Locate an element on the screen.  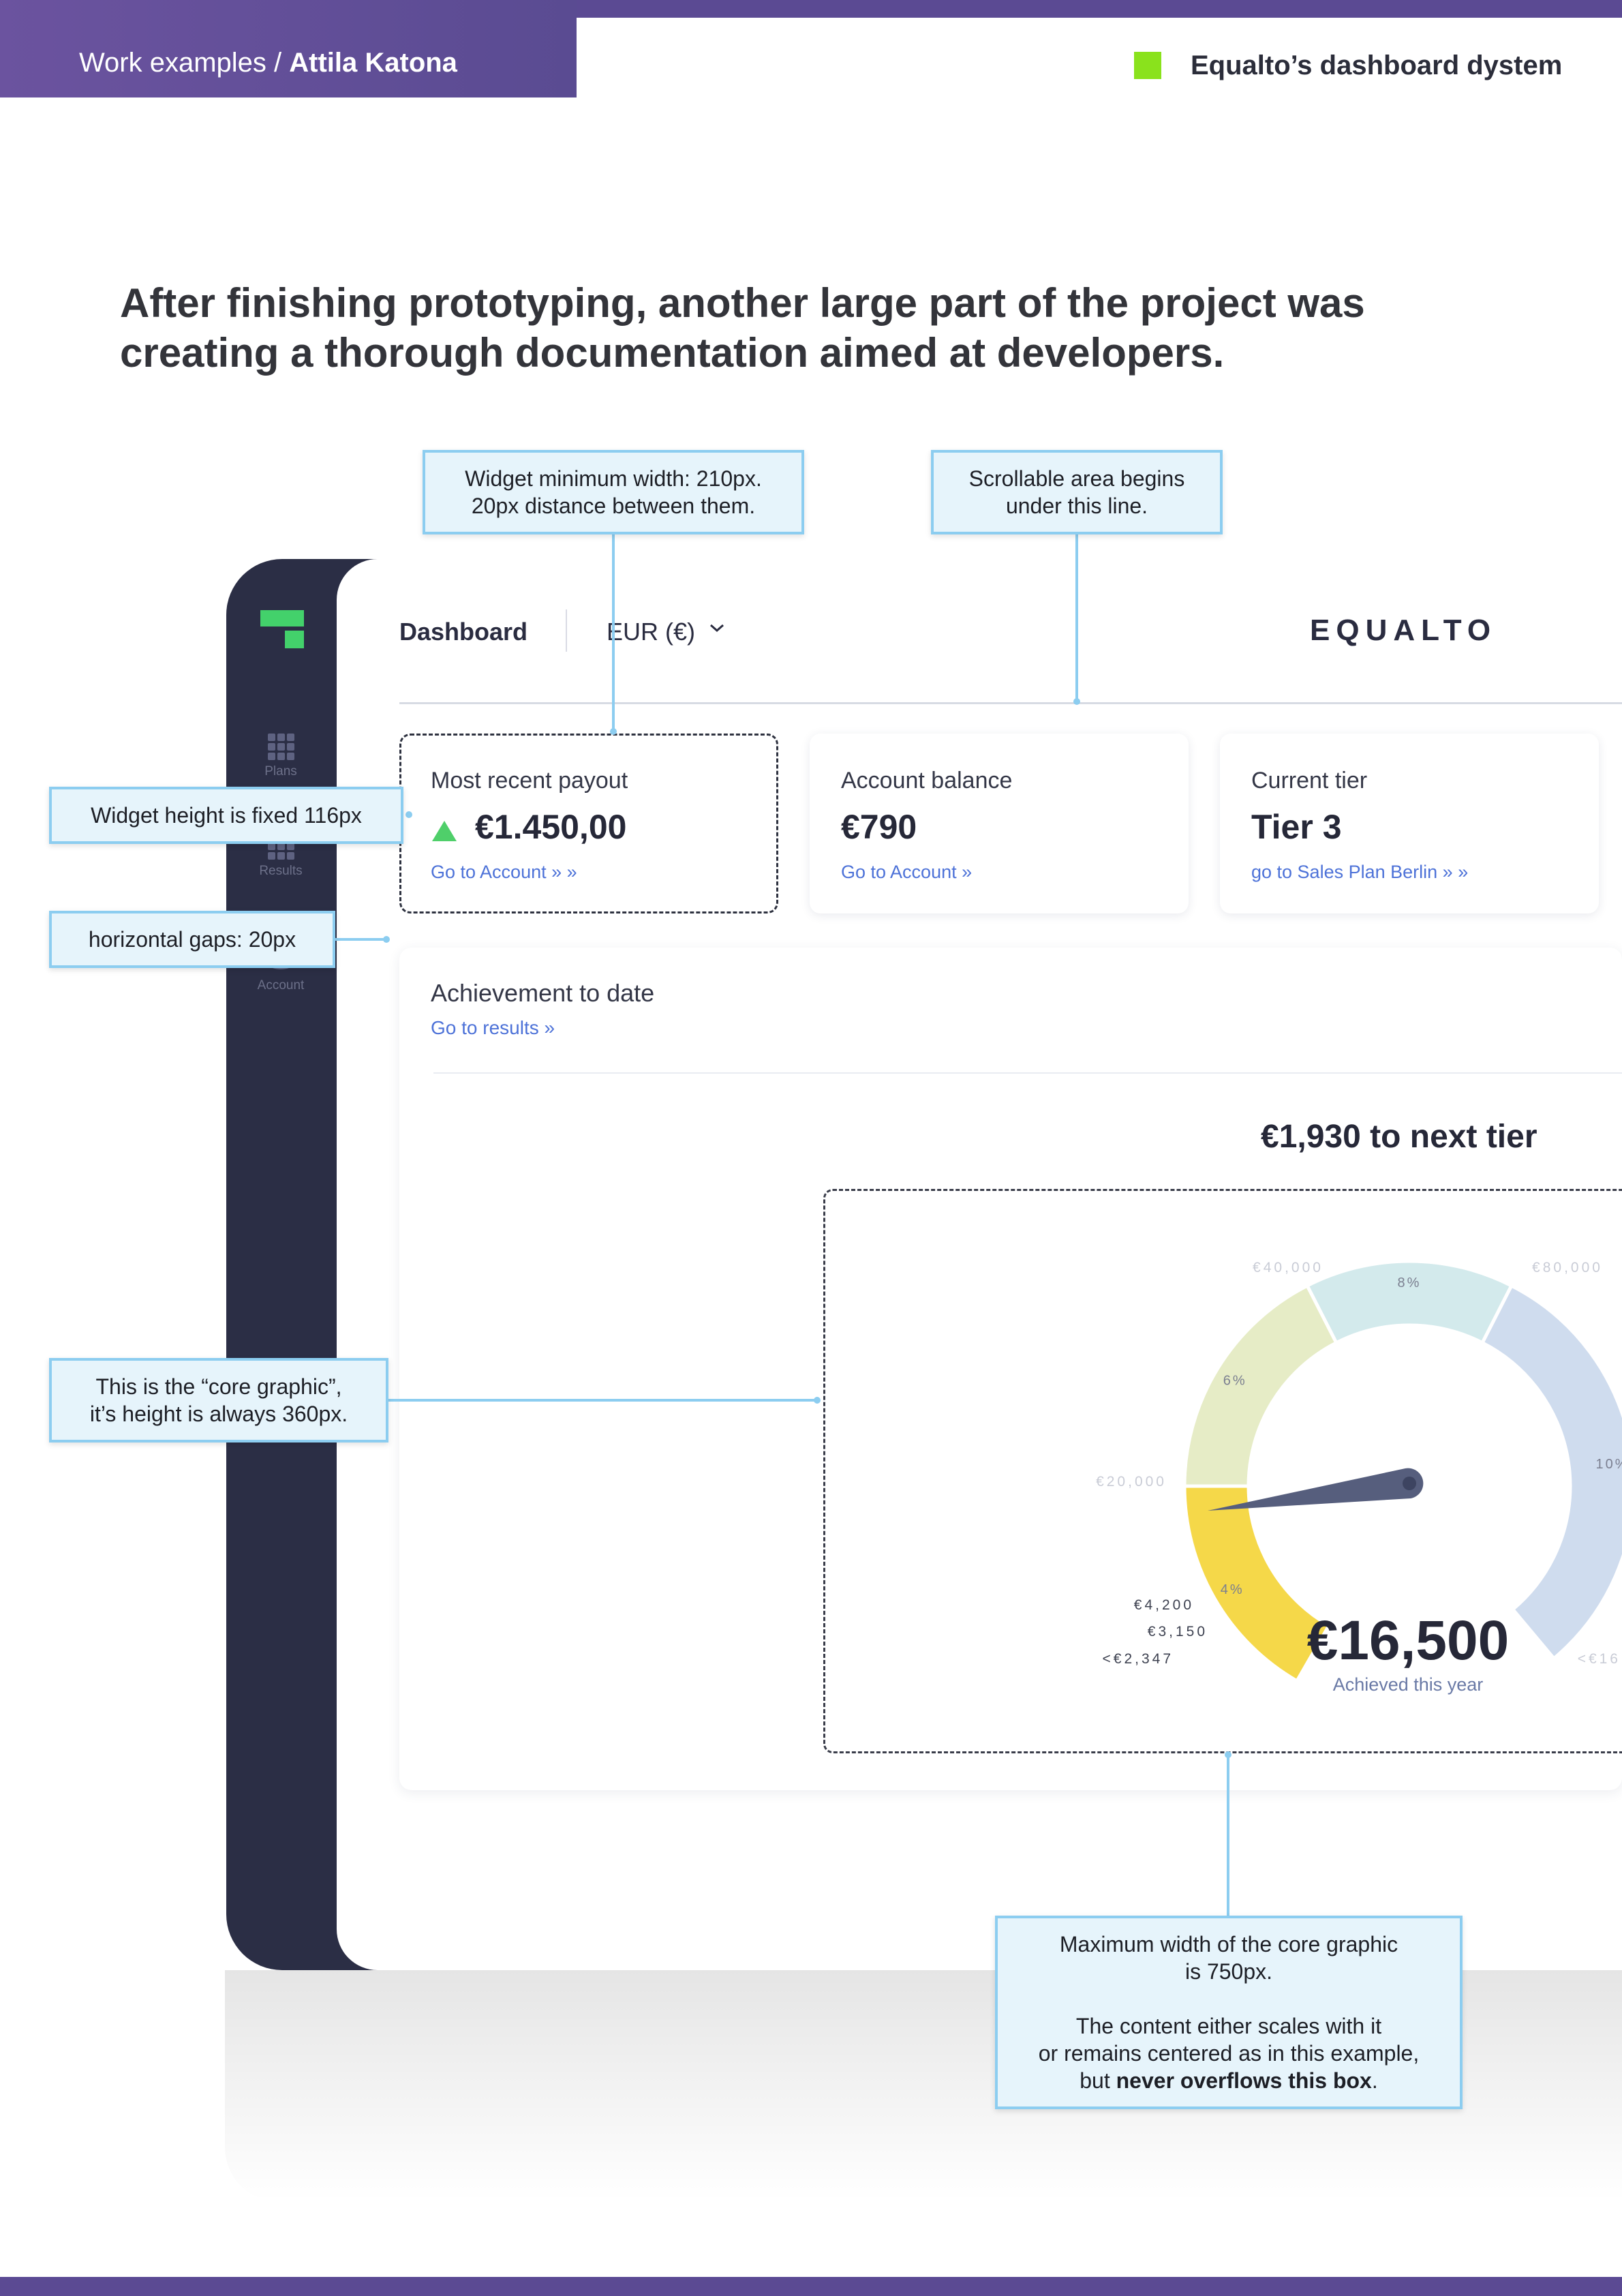
gauge-threshold-label: €20,000 is located at coordinates (1131, 1482).